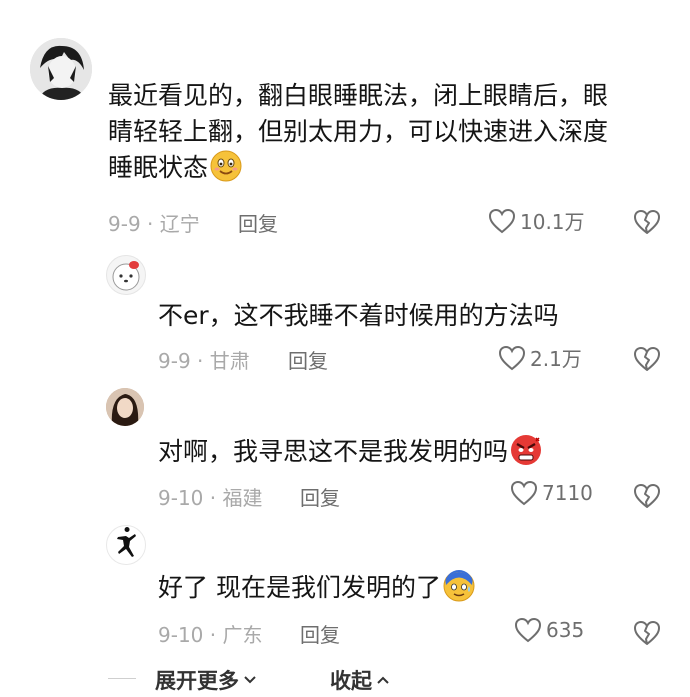 The width and height of the screenshot is (690, 697). Describe the element at coordinates (126, 542) in the screenshot. I see `jumpman-logo` at that location.